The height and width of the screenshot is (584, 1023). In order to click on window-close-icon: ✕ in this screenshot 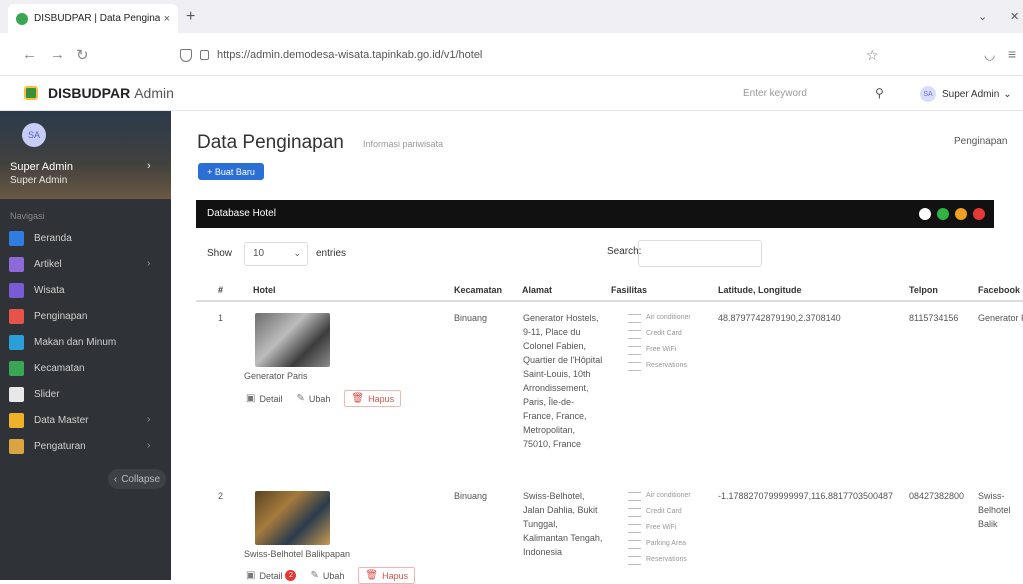, I will do `click(1014, 16)`.